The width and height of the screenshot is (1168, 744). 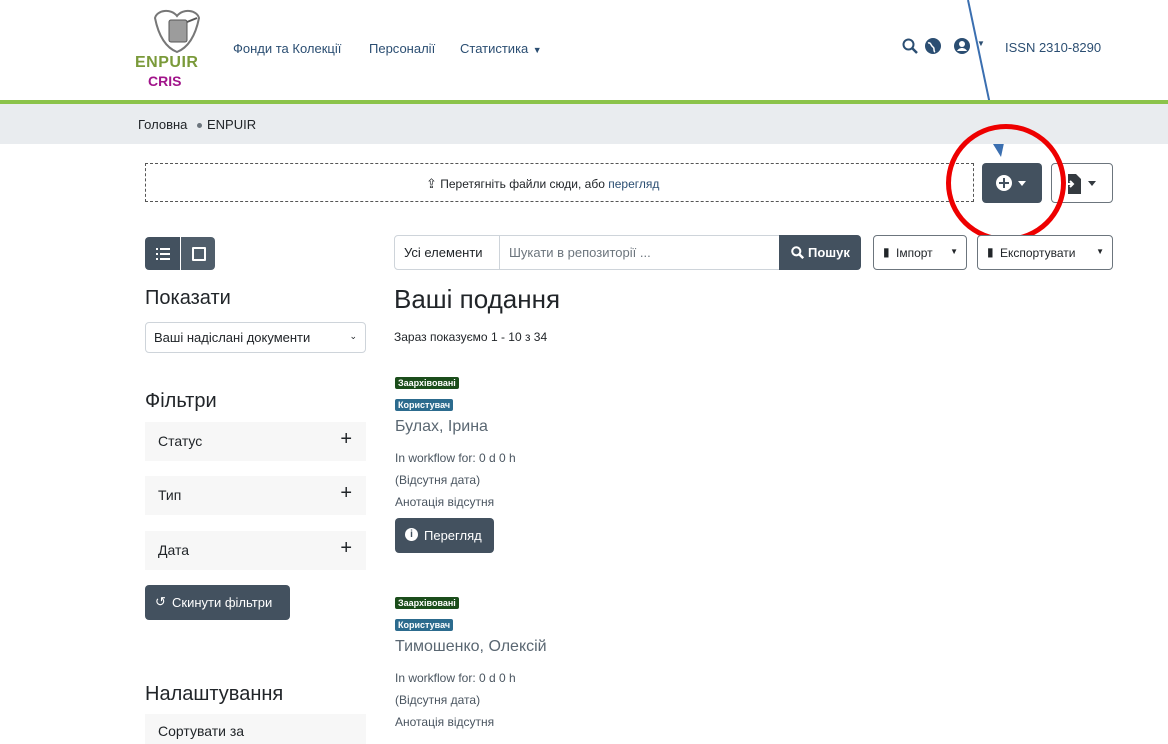 I want to click on sort-by: Сортувати за, so click(x=255, y=729).